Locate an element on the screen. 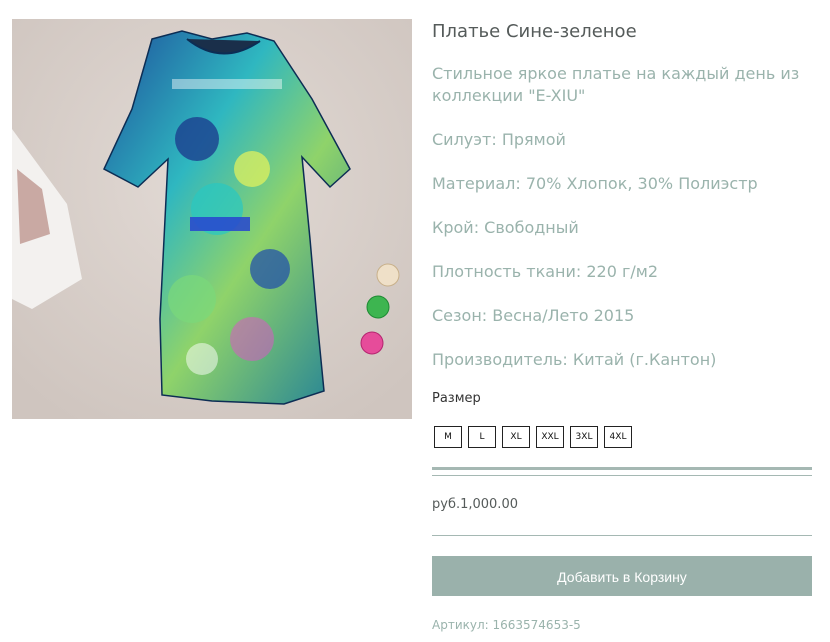  spec-silhouette: Силуэт: Прямой is located at coordinates (499, 139).